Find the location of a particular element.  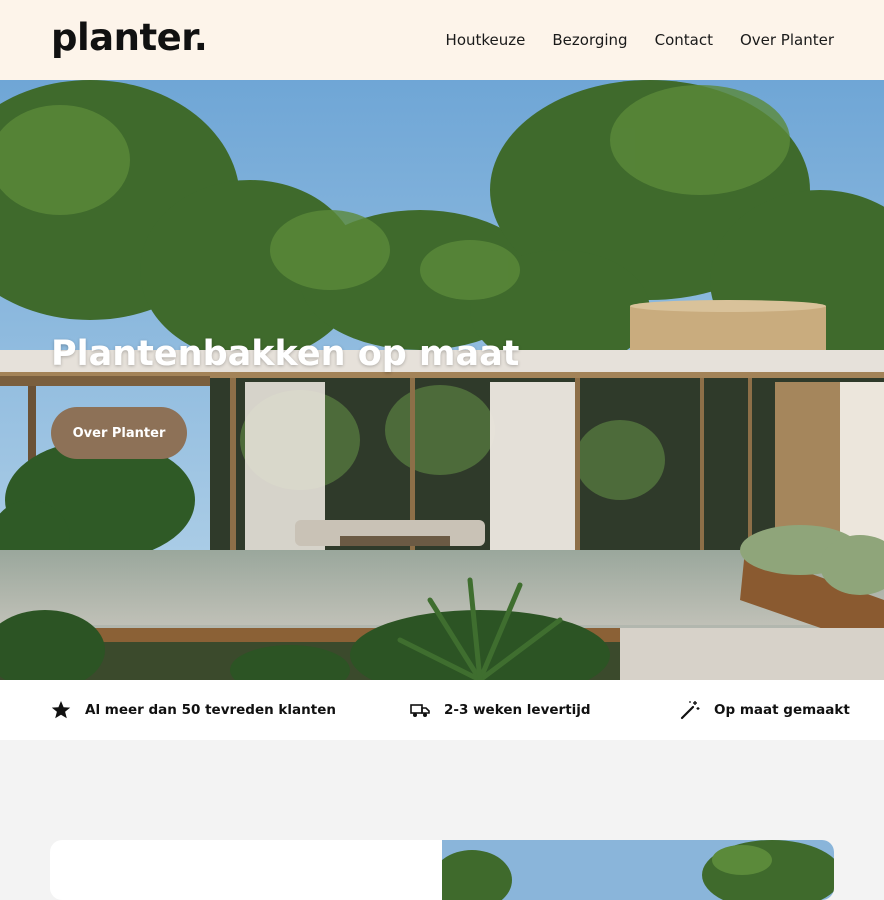

nav-link-bezorging: Bezorging is located at coordinates (589, 40).